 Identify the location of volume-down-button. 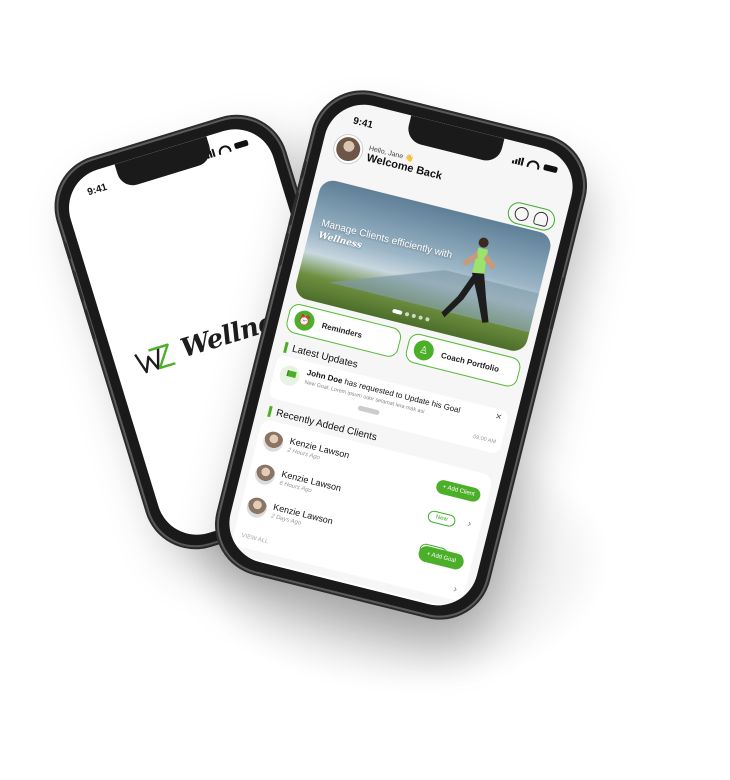
(89, 324).